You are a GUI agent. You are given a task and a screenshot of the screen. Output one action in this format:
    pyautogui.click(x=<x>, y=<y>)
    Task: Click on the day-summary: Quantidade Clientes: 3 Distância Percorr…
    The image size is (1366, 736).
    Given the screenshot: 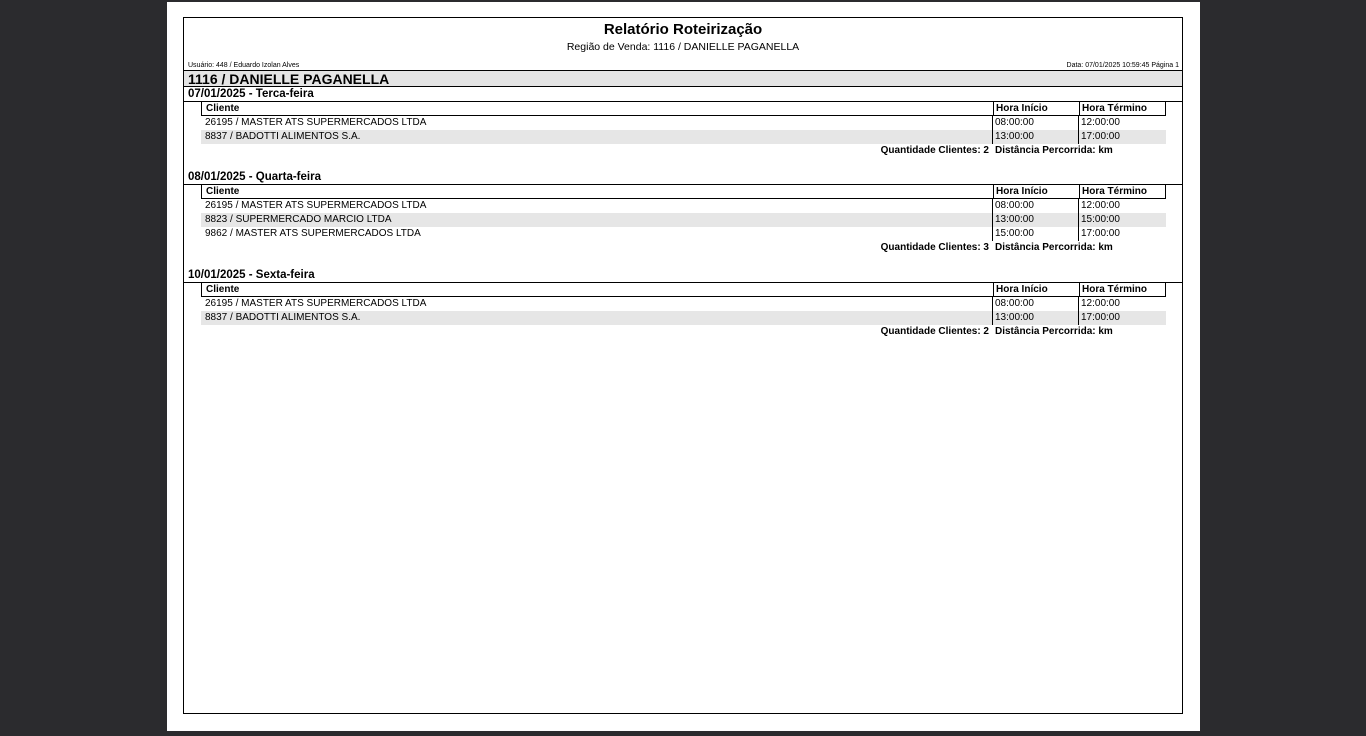 What is the action you would take?
    pyautogui.click(x=683, y=248)
    